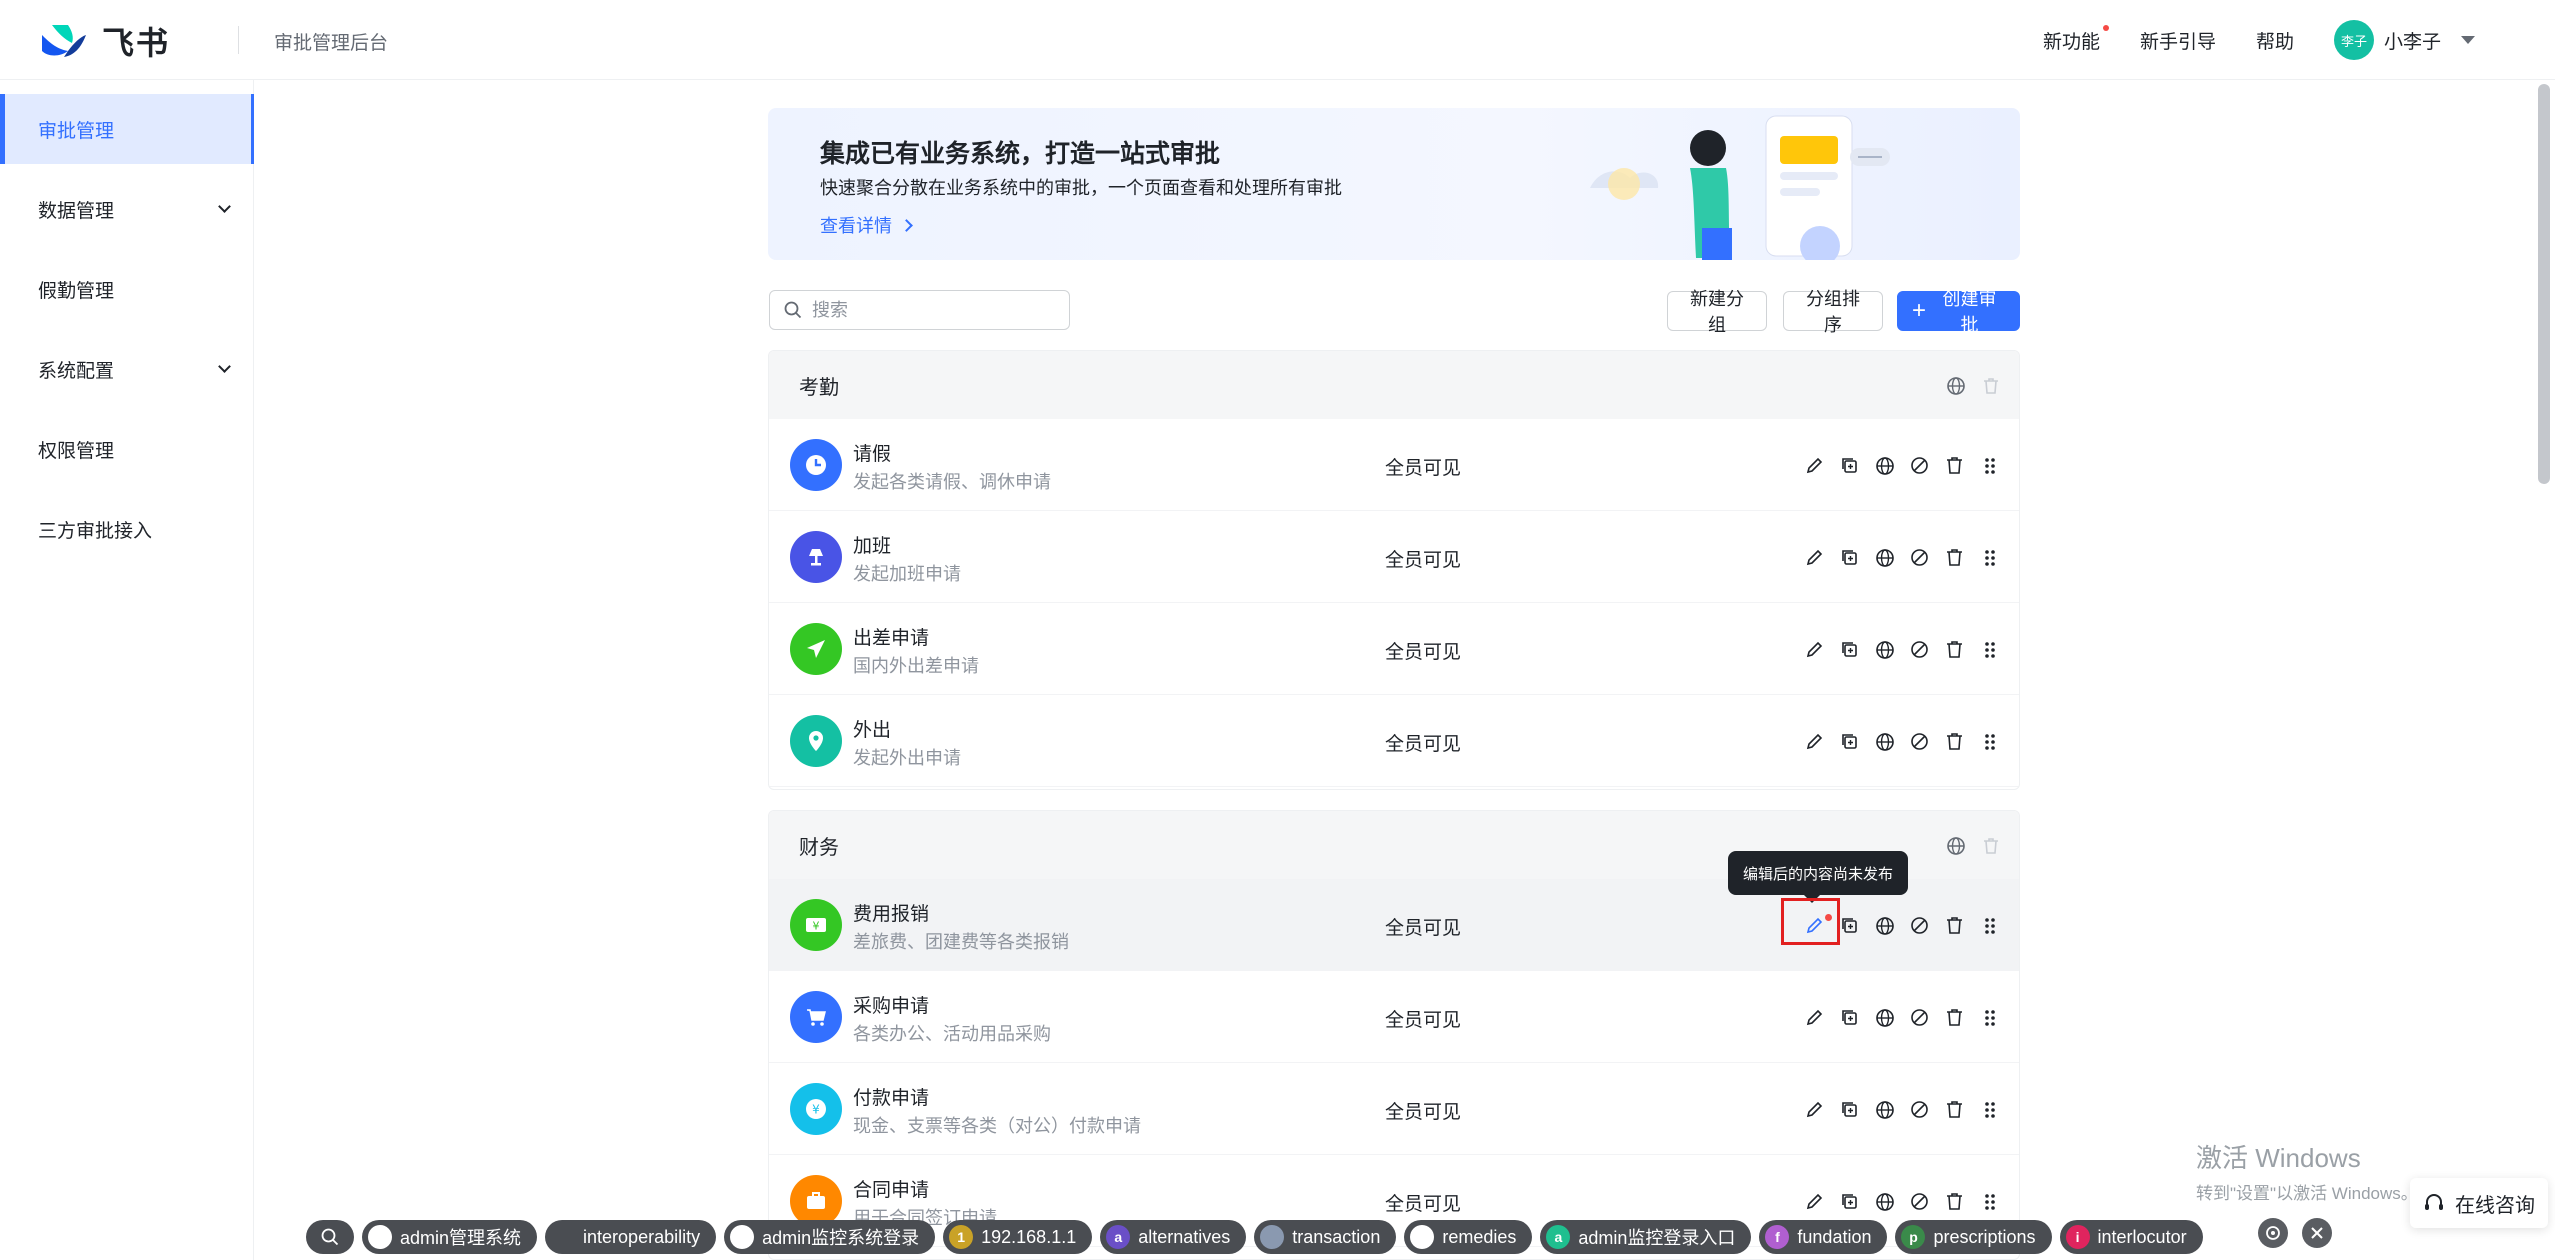  What do you see at coordinates (2479, 1203) in the screenshot?
I see `online-consult-button: 在线咨询` at bounding box center [2479, 1203].